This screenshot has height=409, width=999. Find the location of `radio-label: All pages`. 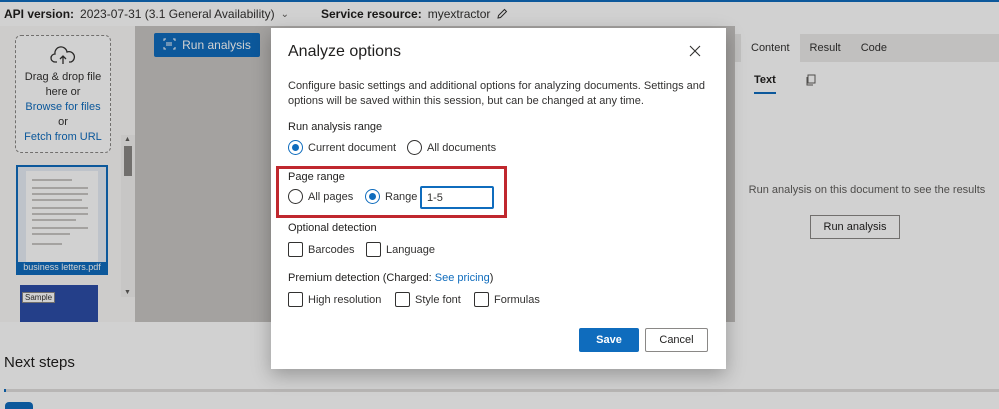

radio-label: All pages is located at coordinates (331, 196).